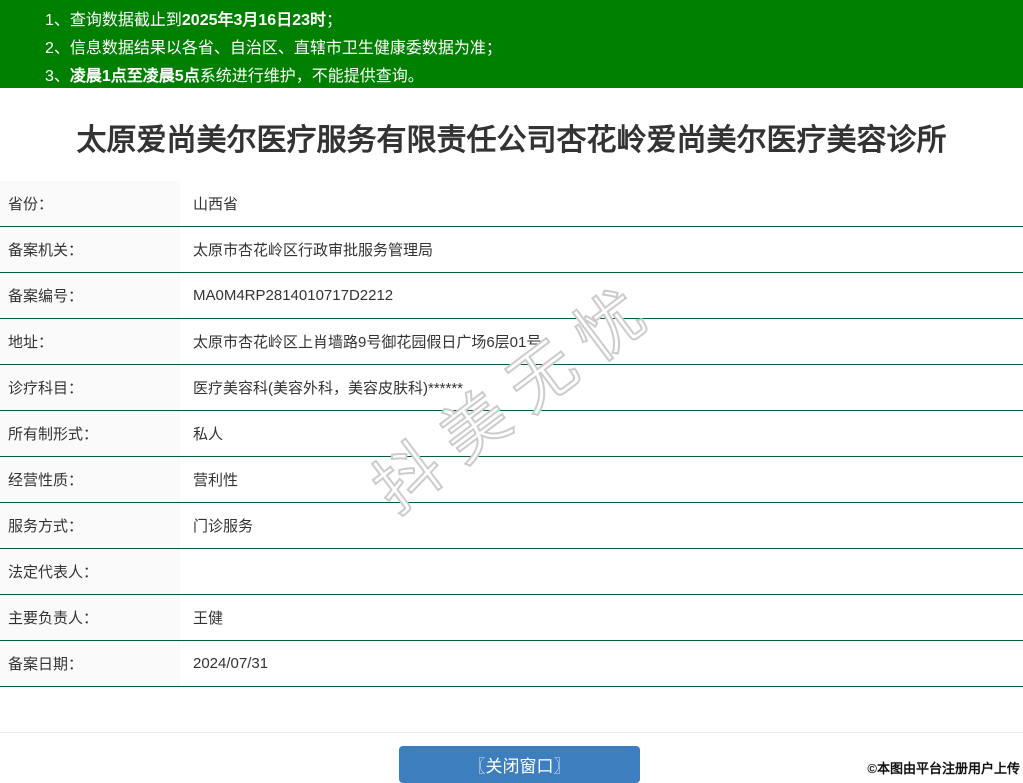  What do you see at coordinates (943, 768) in the screenshot?
I see `copyright-note: ©本图由平台注册用户上传` at bounding box center [943, 768].